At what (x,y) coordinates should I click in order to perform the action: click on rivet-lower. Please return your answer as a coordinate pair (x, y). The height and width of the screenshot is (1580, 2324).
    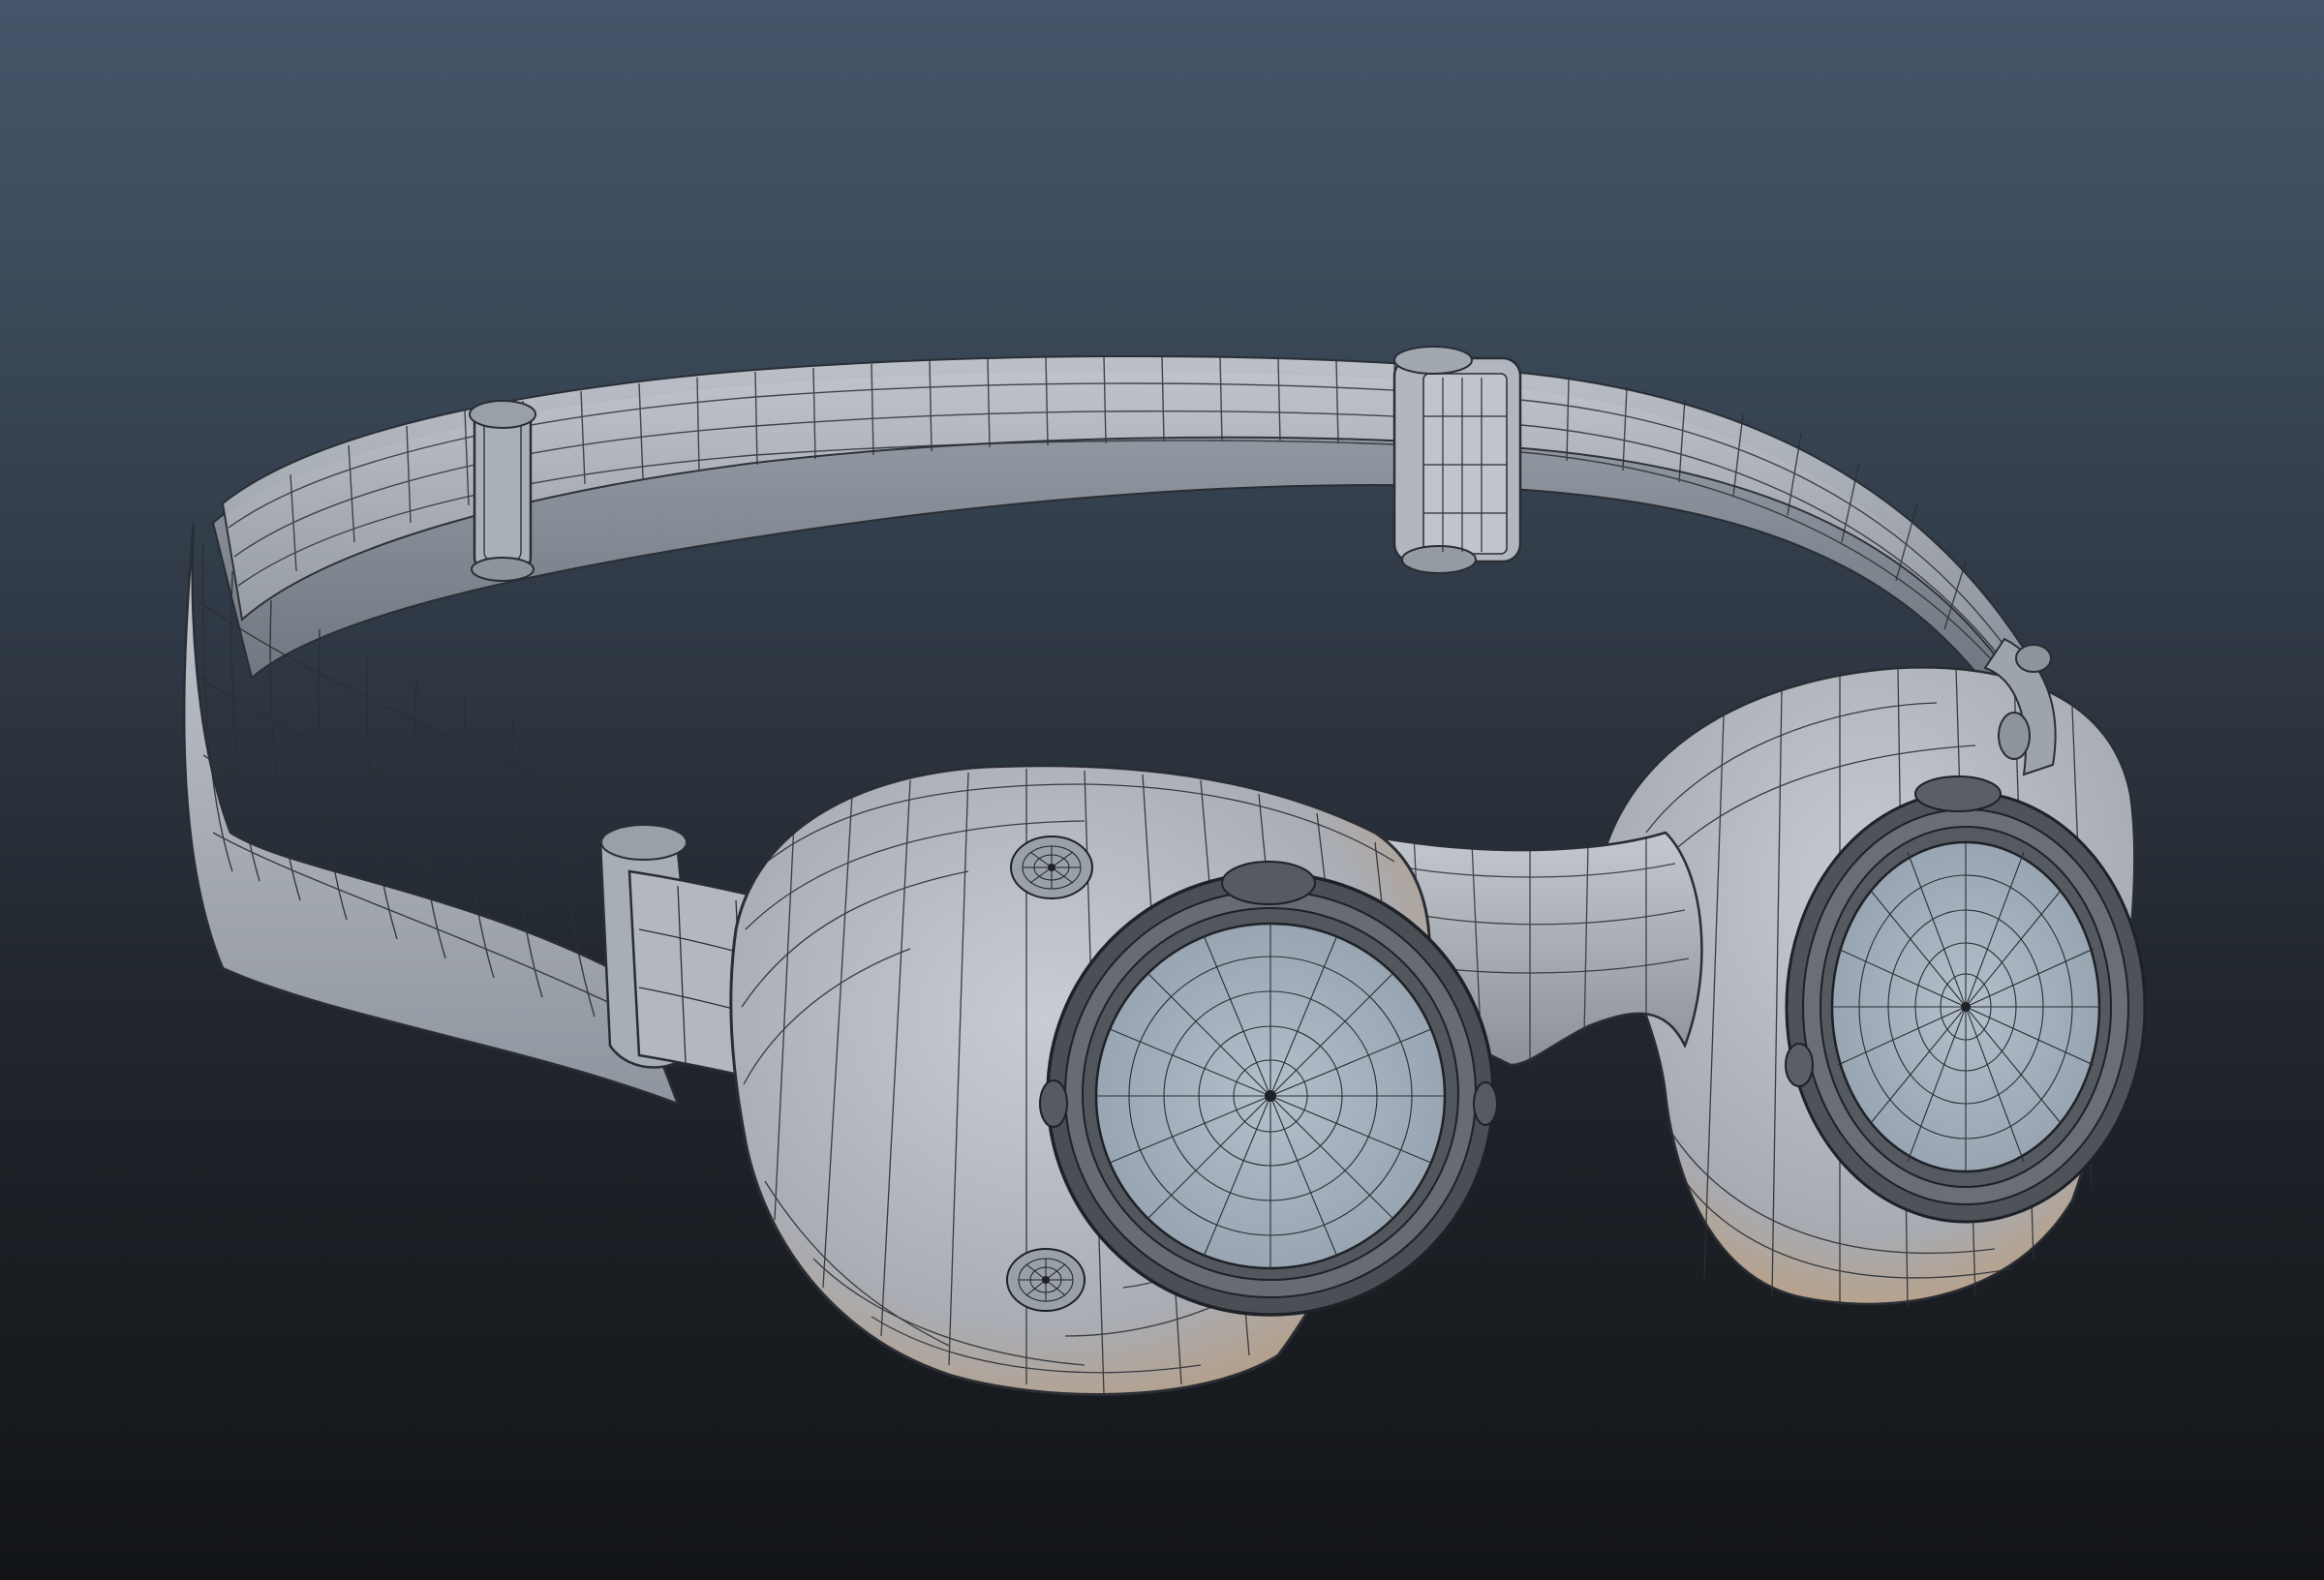
    Looking at the image, I should click on (1046, 1280).